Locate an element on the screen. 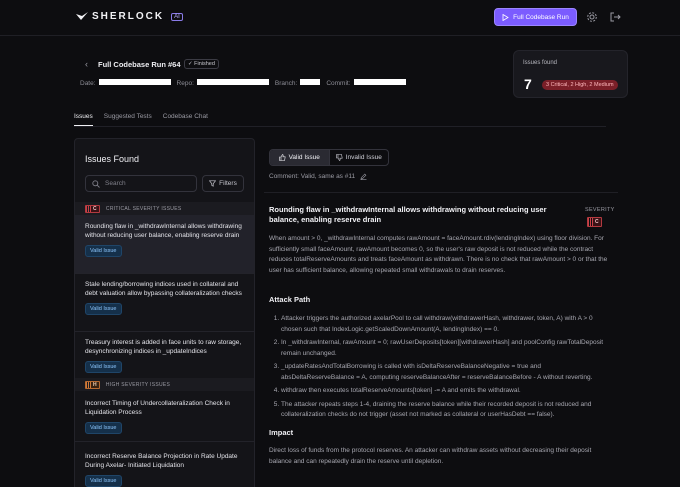 This screenshot has width=680, height=487. tab-issues: Issues is located at coordinates (83, 119).